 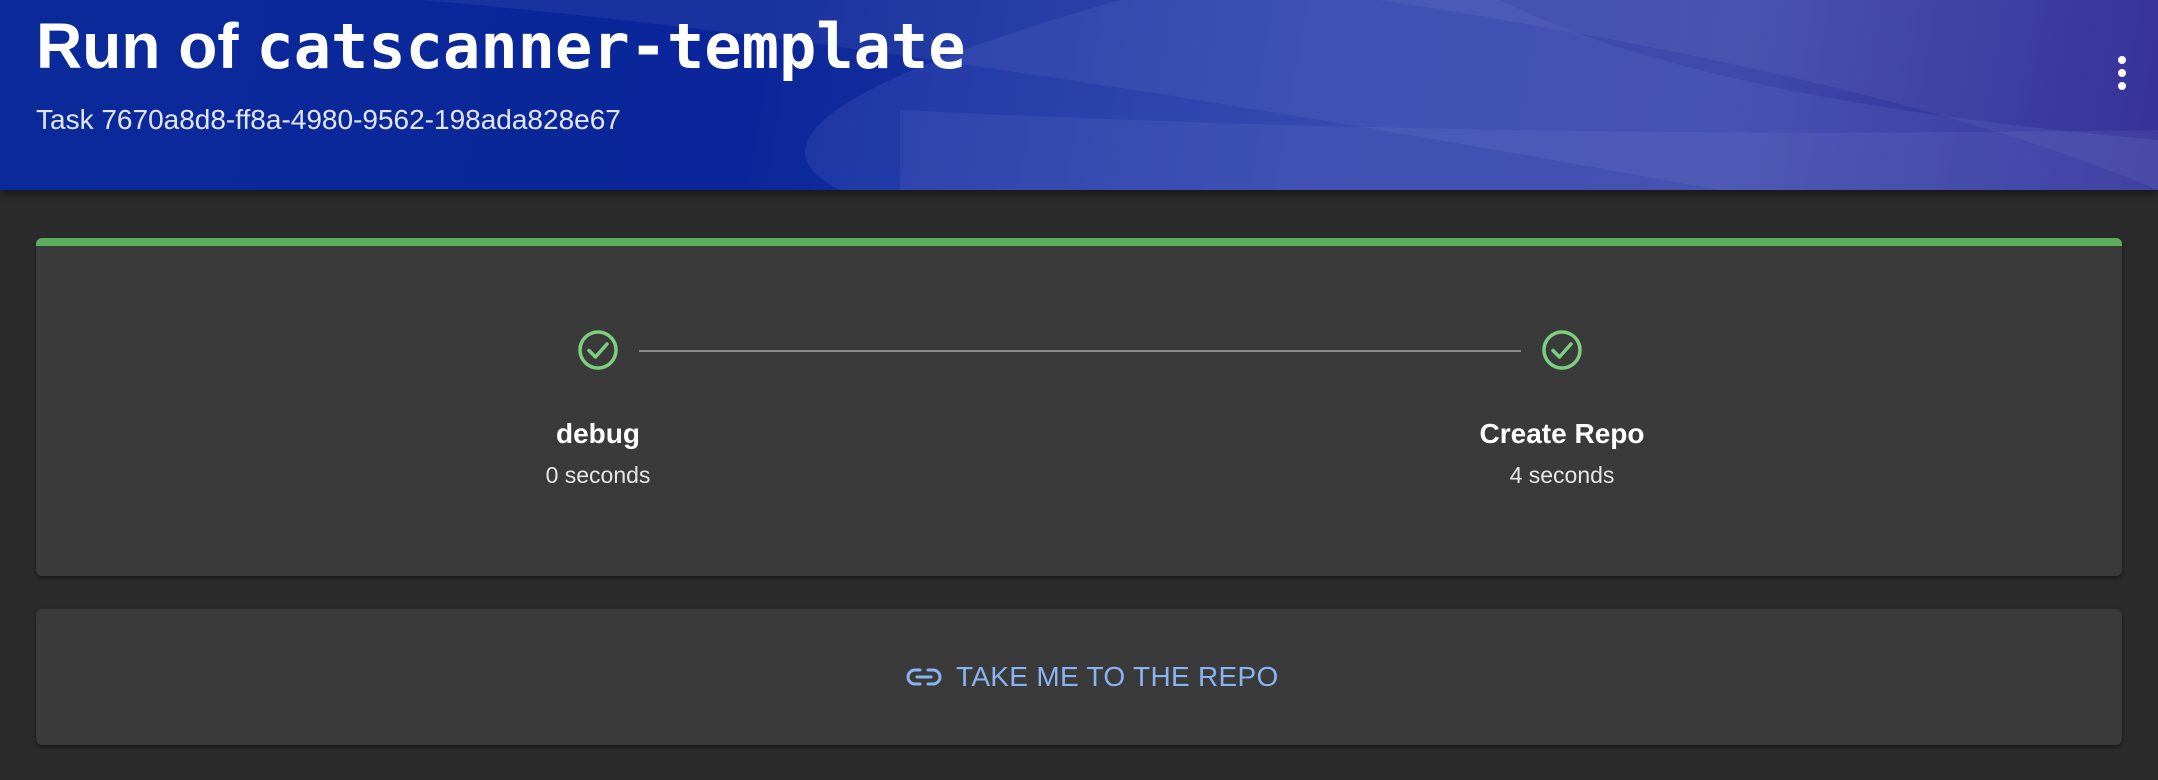 I want to click on step-name: debug, so click(x=598, y=433).